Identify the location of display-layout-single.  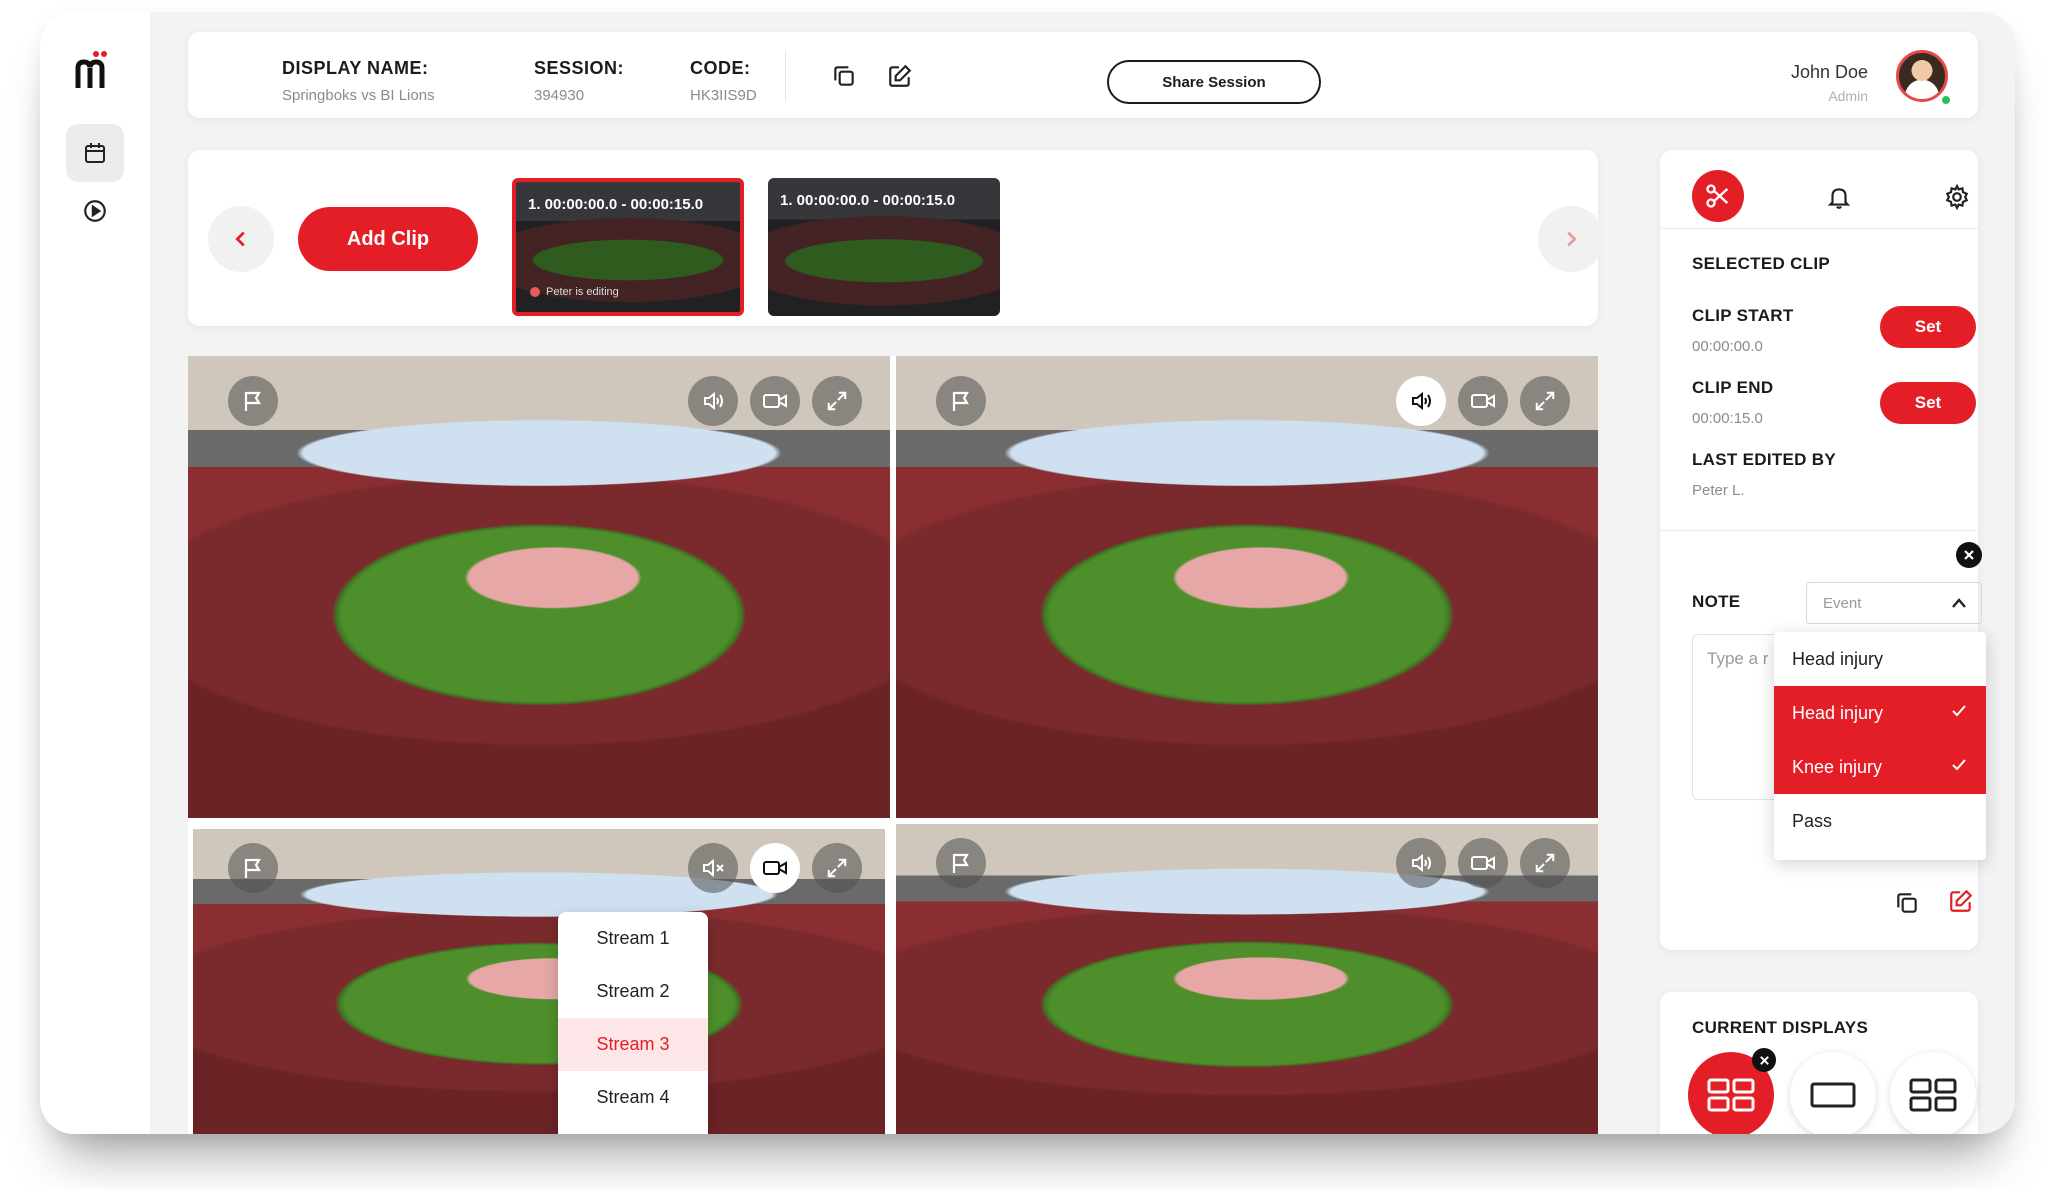
(1833, 1093).